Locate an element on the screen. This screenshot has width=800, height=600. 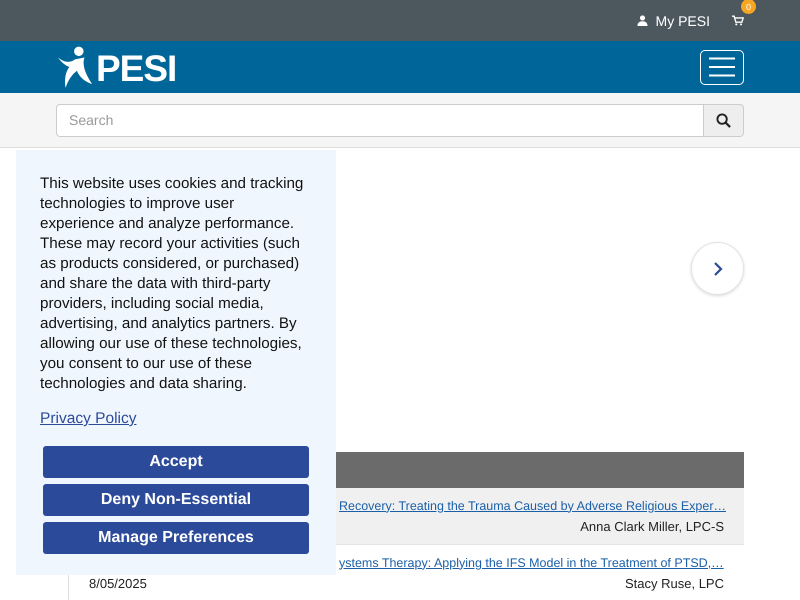
logo-text: PESI is located at coordinates (136, 69).